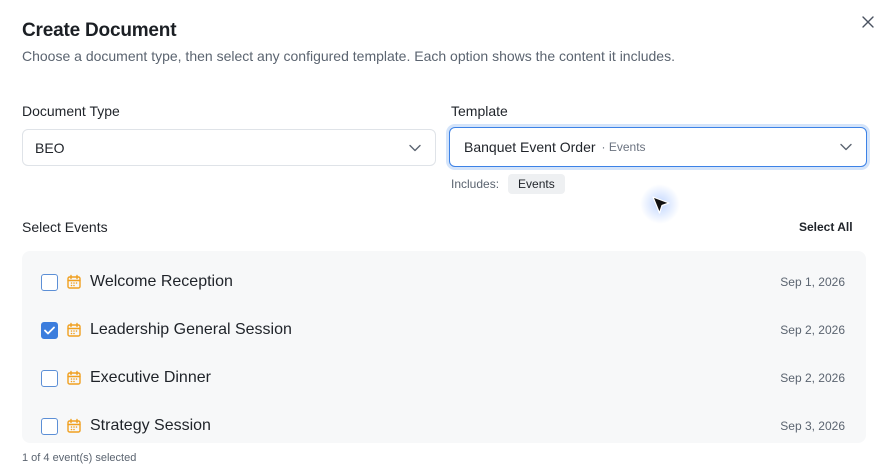 The width and height of the screenshot is (892, 476). I want to click on close-button, so click(868, 22).